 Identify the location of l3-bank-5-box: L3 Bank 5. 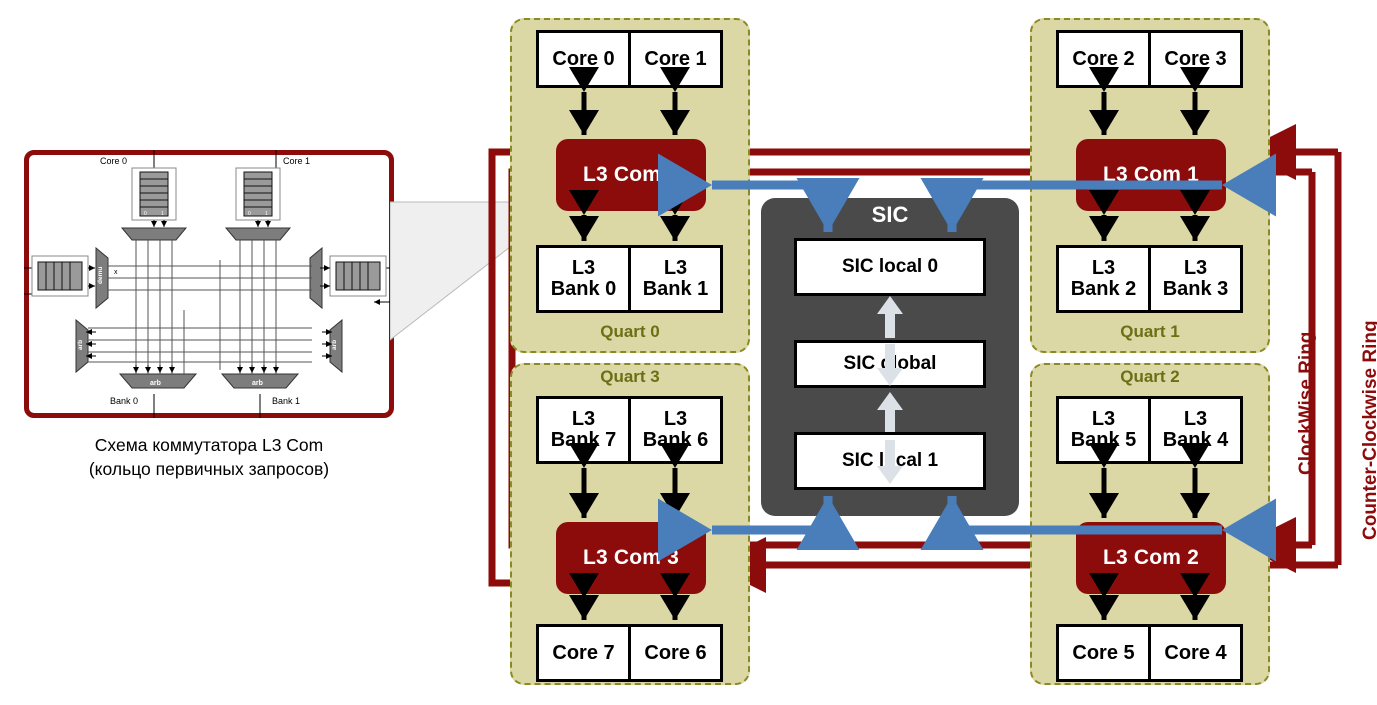
(1103, 430).